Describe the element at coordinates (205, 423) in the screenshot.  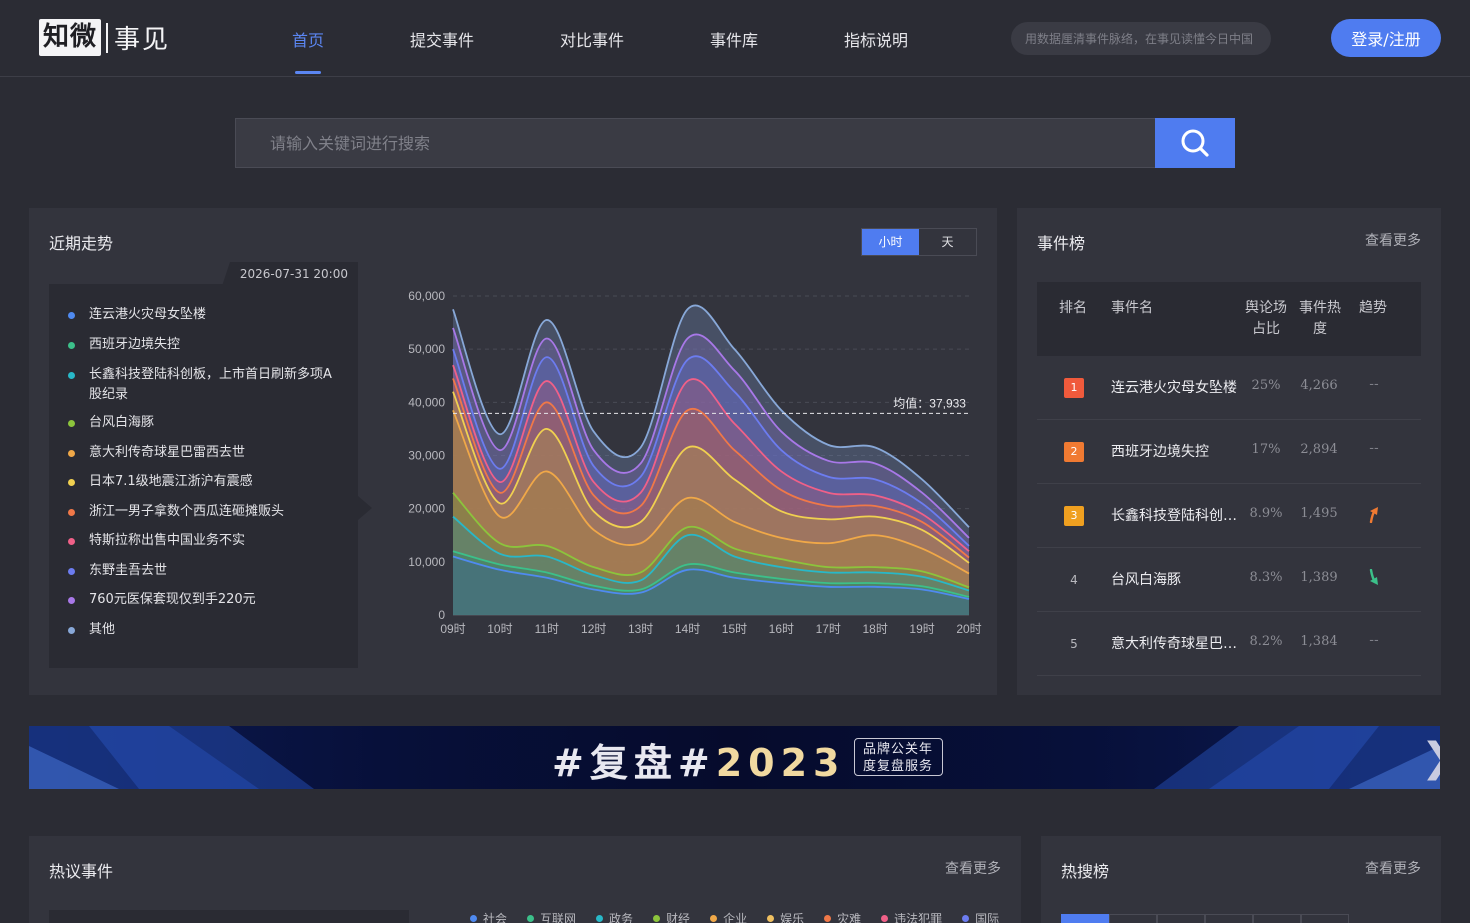
I see `legend-item: 台风白海豚` at that location.